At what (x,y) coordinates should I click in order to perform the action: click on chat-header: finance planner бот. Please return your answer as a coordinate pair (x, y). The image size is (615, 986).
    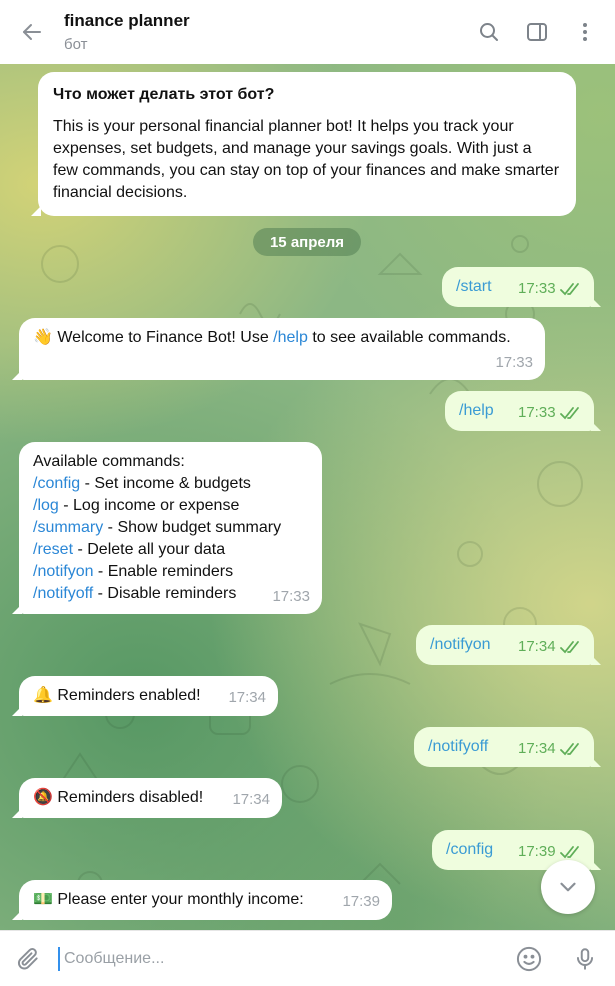
    Looking at the image, I should click on (307, 32).